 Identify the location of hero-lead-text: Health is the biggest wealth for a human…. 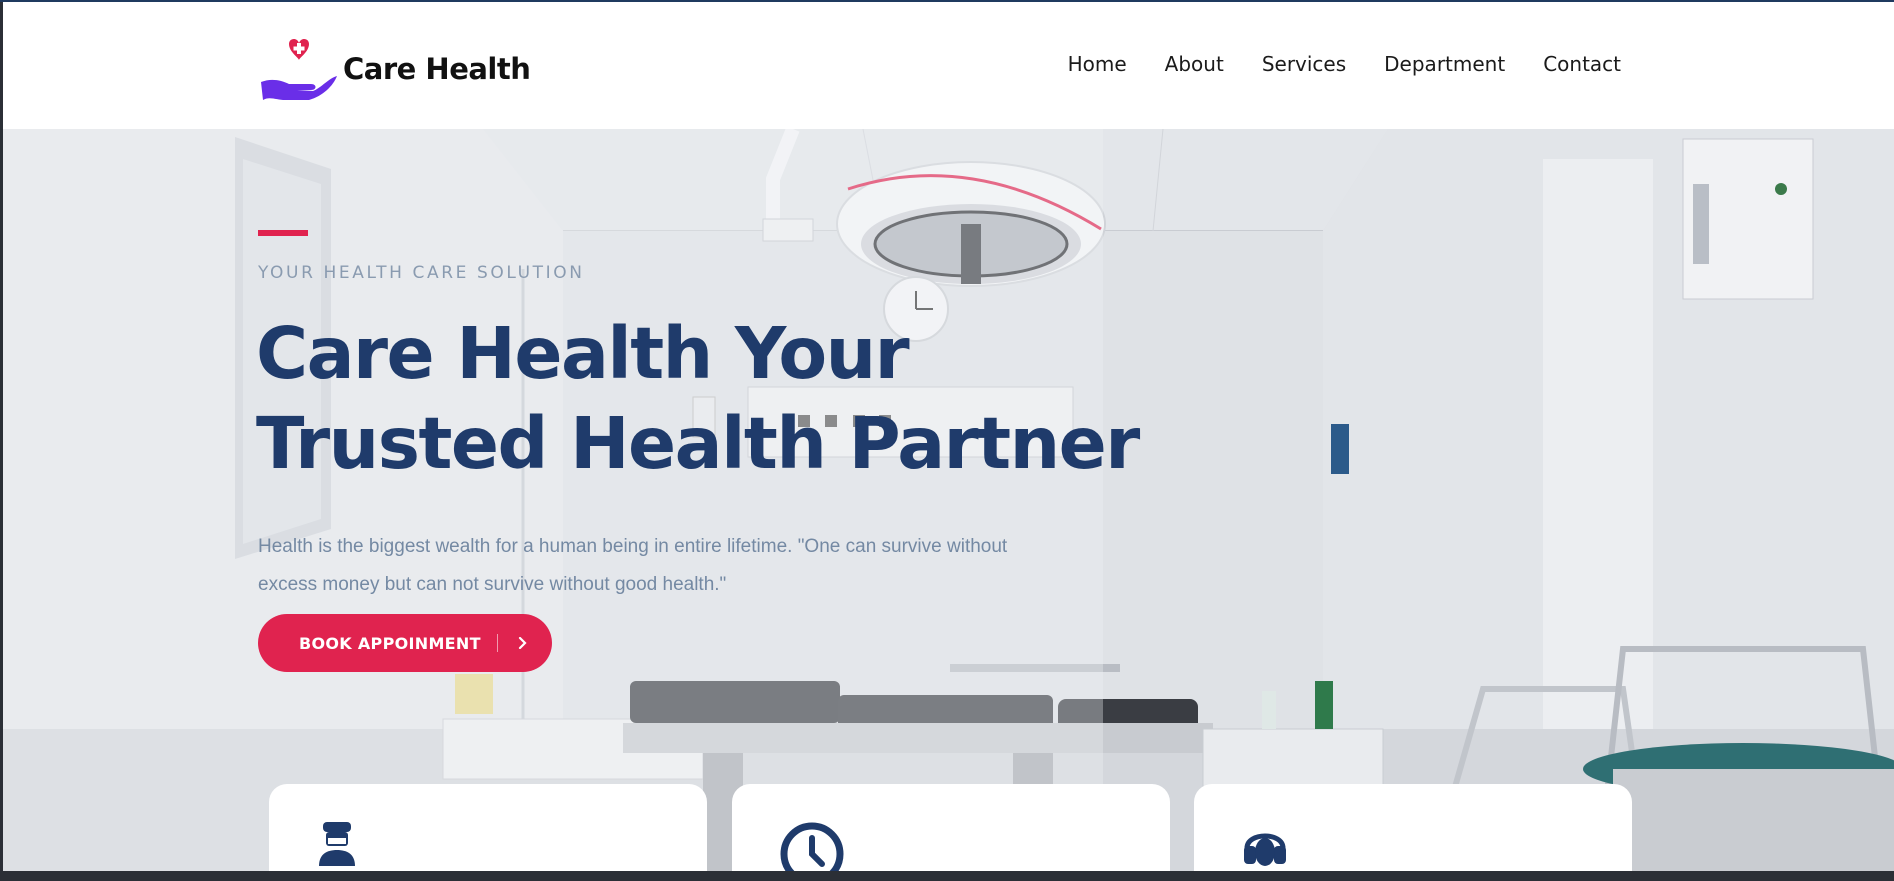
(633, 565).